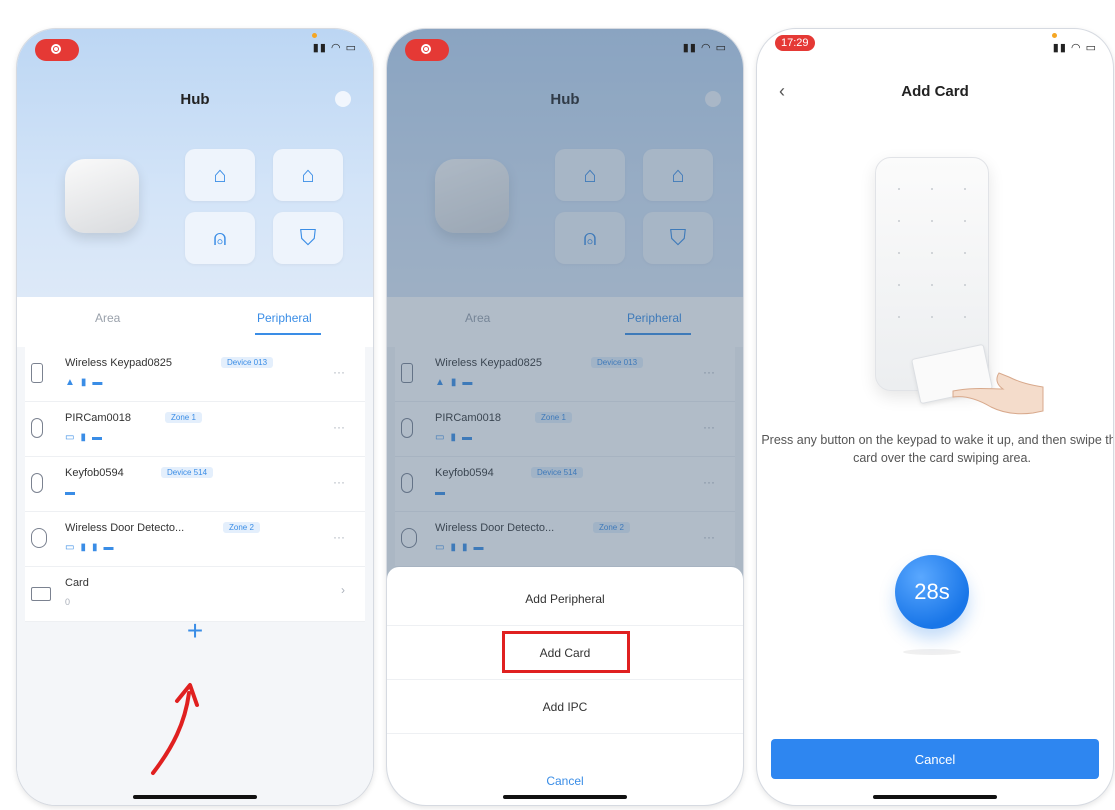 This screenshot has height=810, width=1115. Describe the element at coordinates (37, 373) in the screenshot. I see `keypad-icon` at that location.